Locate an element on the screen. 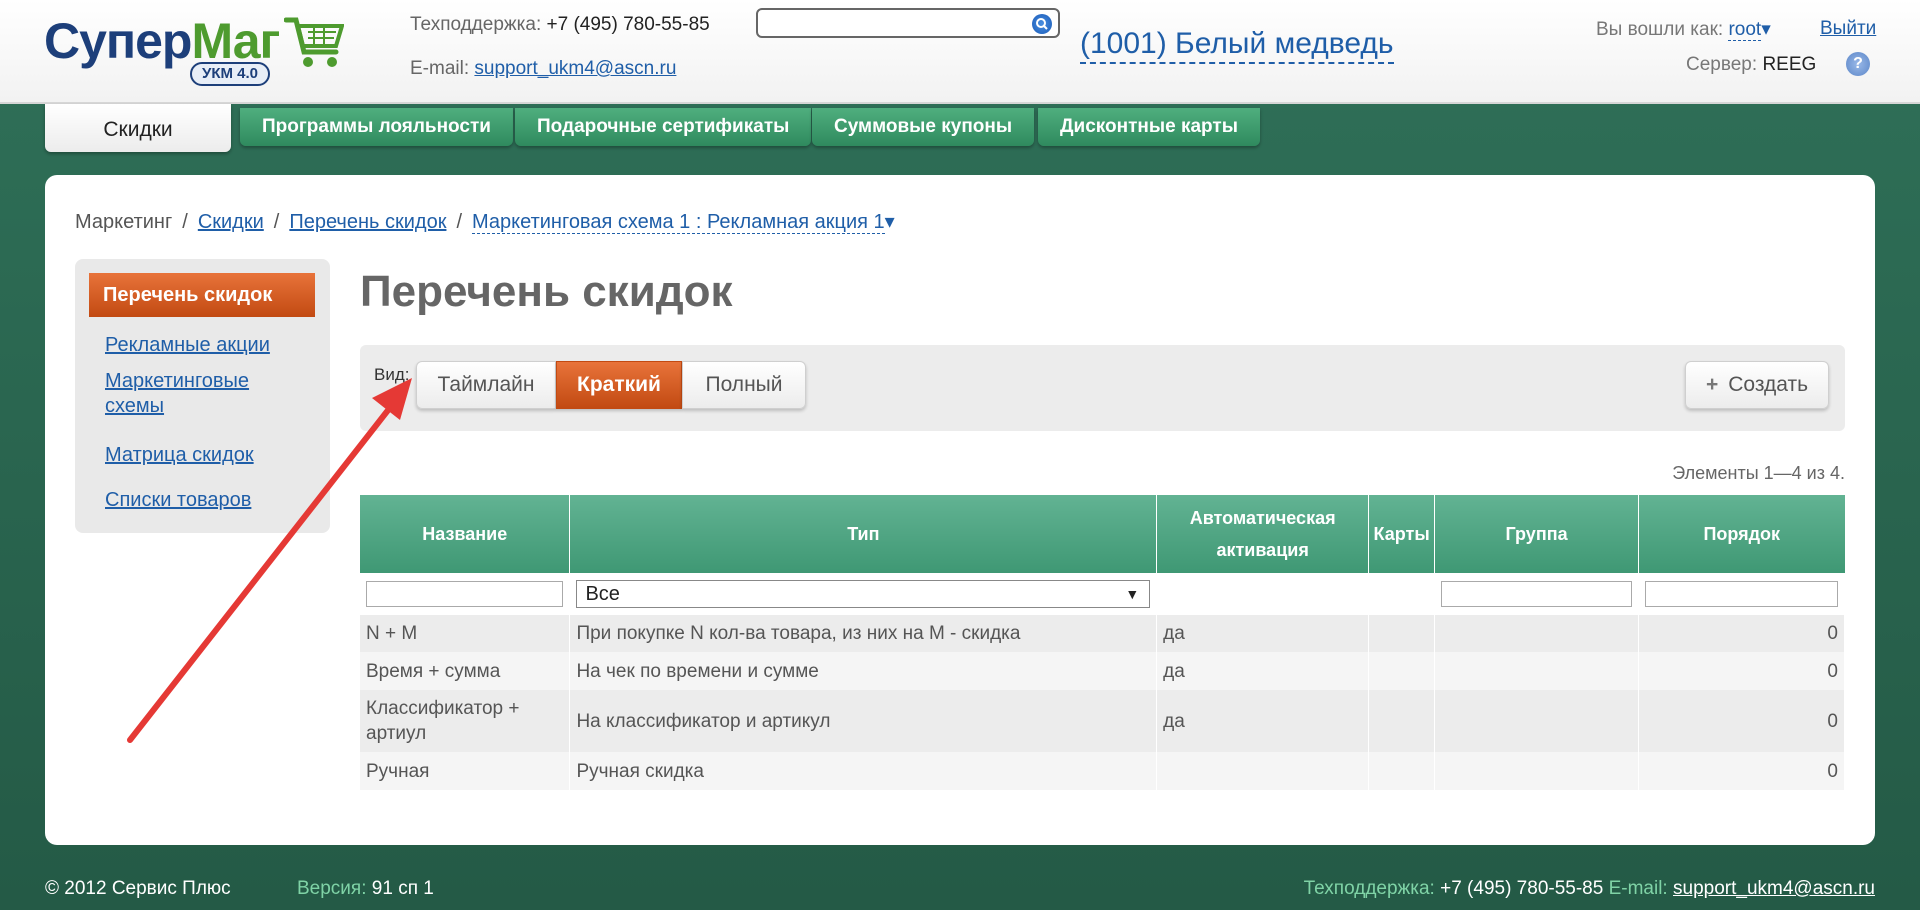 The height and width of the screenshot is (910, 1920). create-button: + Создать is located at coordinates (1757, 385).